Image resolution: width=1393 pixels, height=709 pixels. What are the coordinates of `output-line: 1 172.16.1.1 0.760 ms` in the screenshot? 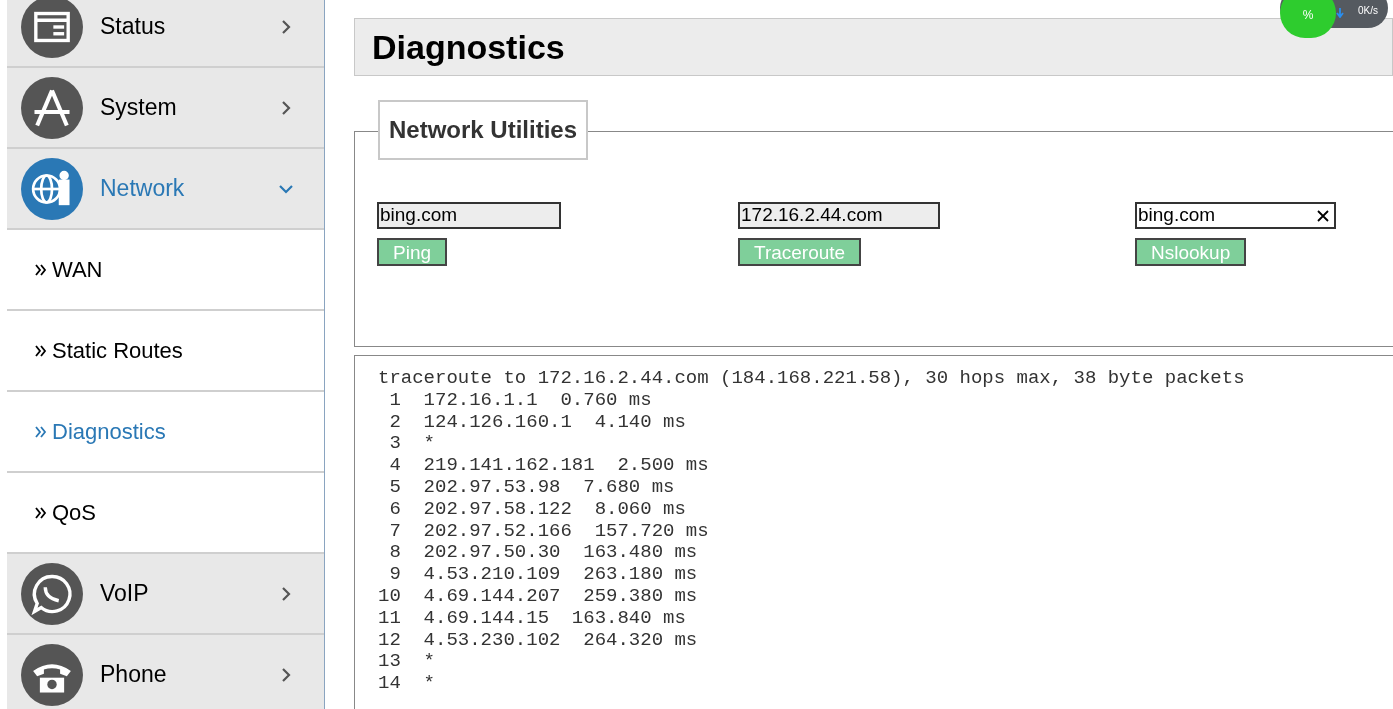 It's located at (520, 400).